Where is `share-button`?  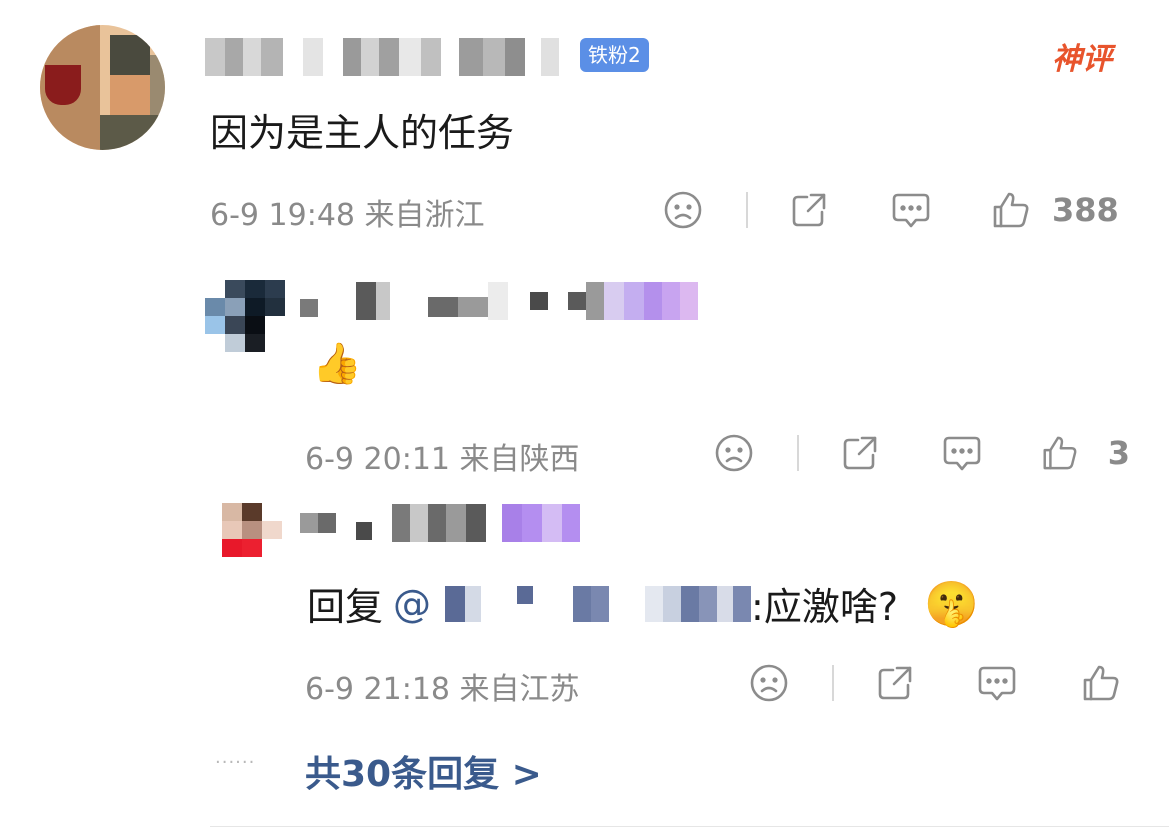
share-button is located at coordinates (809, 210).